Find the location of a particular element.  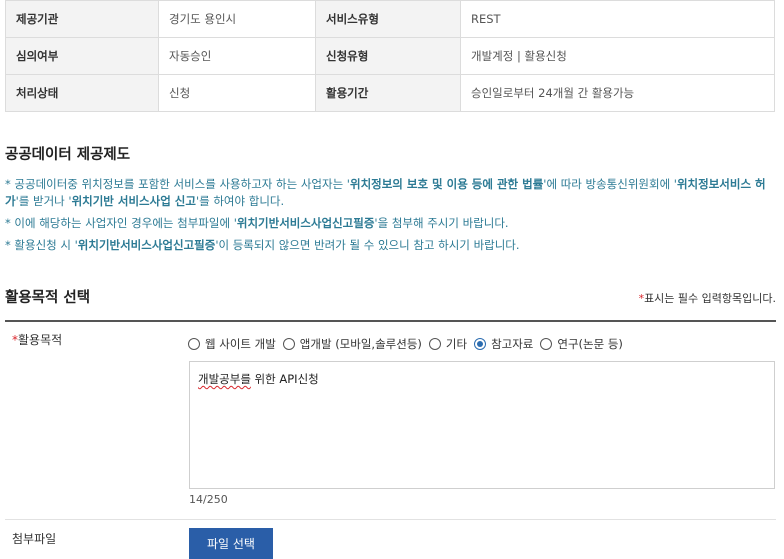

info-row: 제공기관 경기도 용인시 서비스유형 REST is located at coordinates (390, 19).